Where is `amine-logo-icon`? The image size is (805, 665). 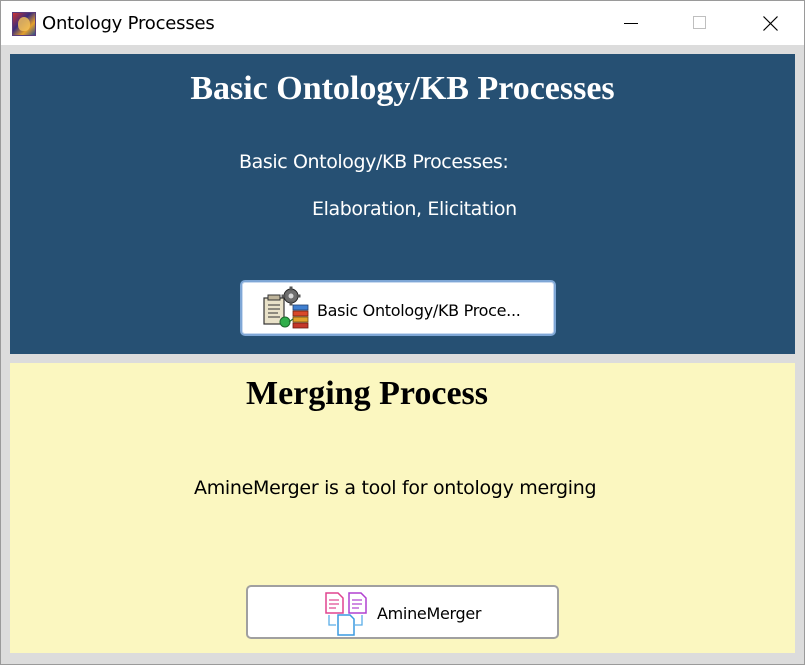
amine-logo-icon is located at coordinates (24, 24).